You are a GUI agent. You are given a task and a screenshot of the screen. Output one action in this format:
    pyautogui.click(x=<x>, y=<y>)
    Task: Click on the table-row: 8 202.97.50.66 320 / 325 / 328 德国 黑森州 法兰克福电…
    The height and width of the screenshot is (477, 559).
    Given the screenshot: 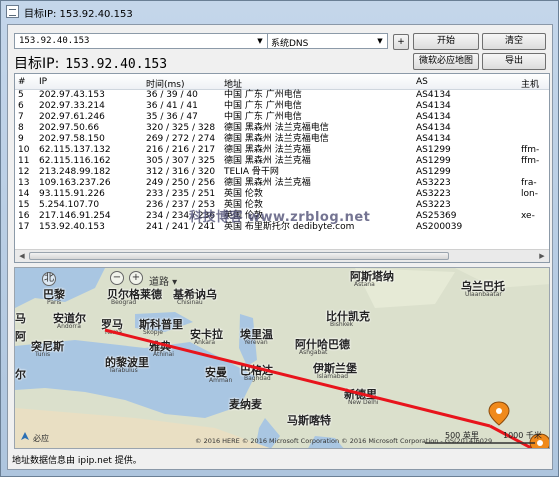 What is the action you would take?
    pyautogui.click(x=282, y=128)
    